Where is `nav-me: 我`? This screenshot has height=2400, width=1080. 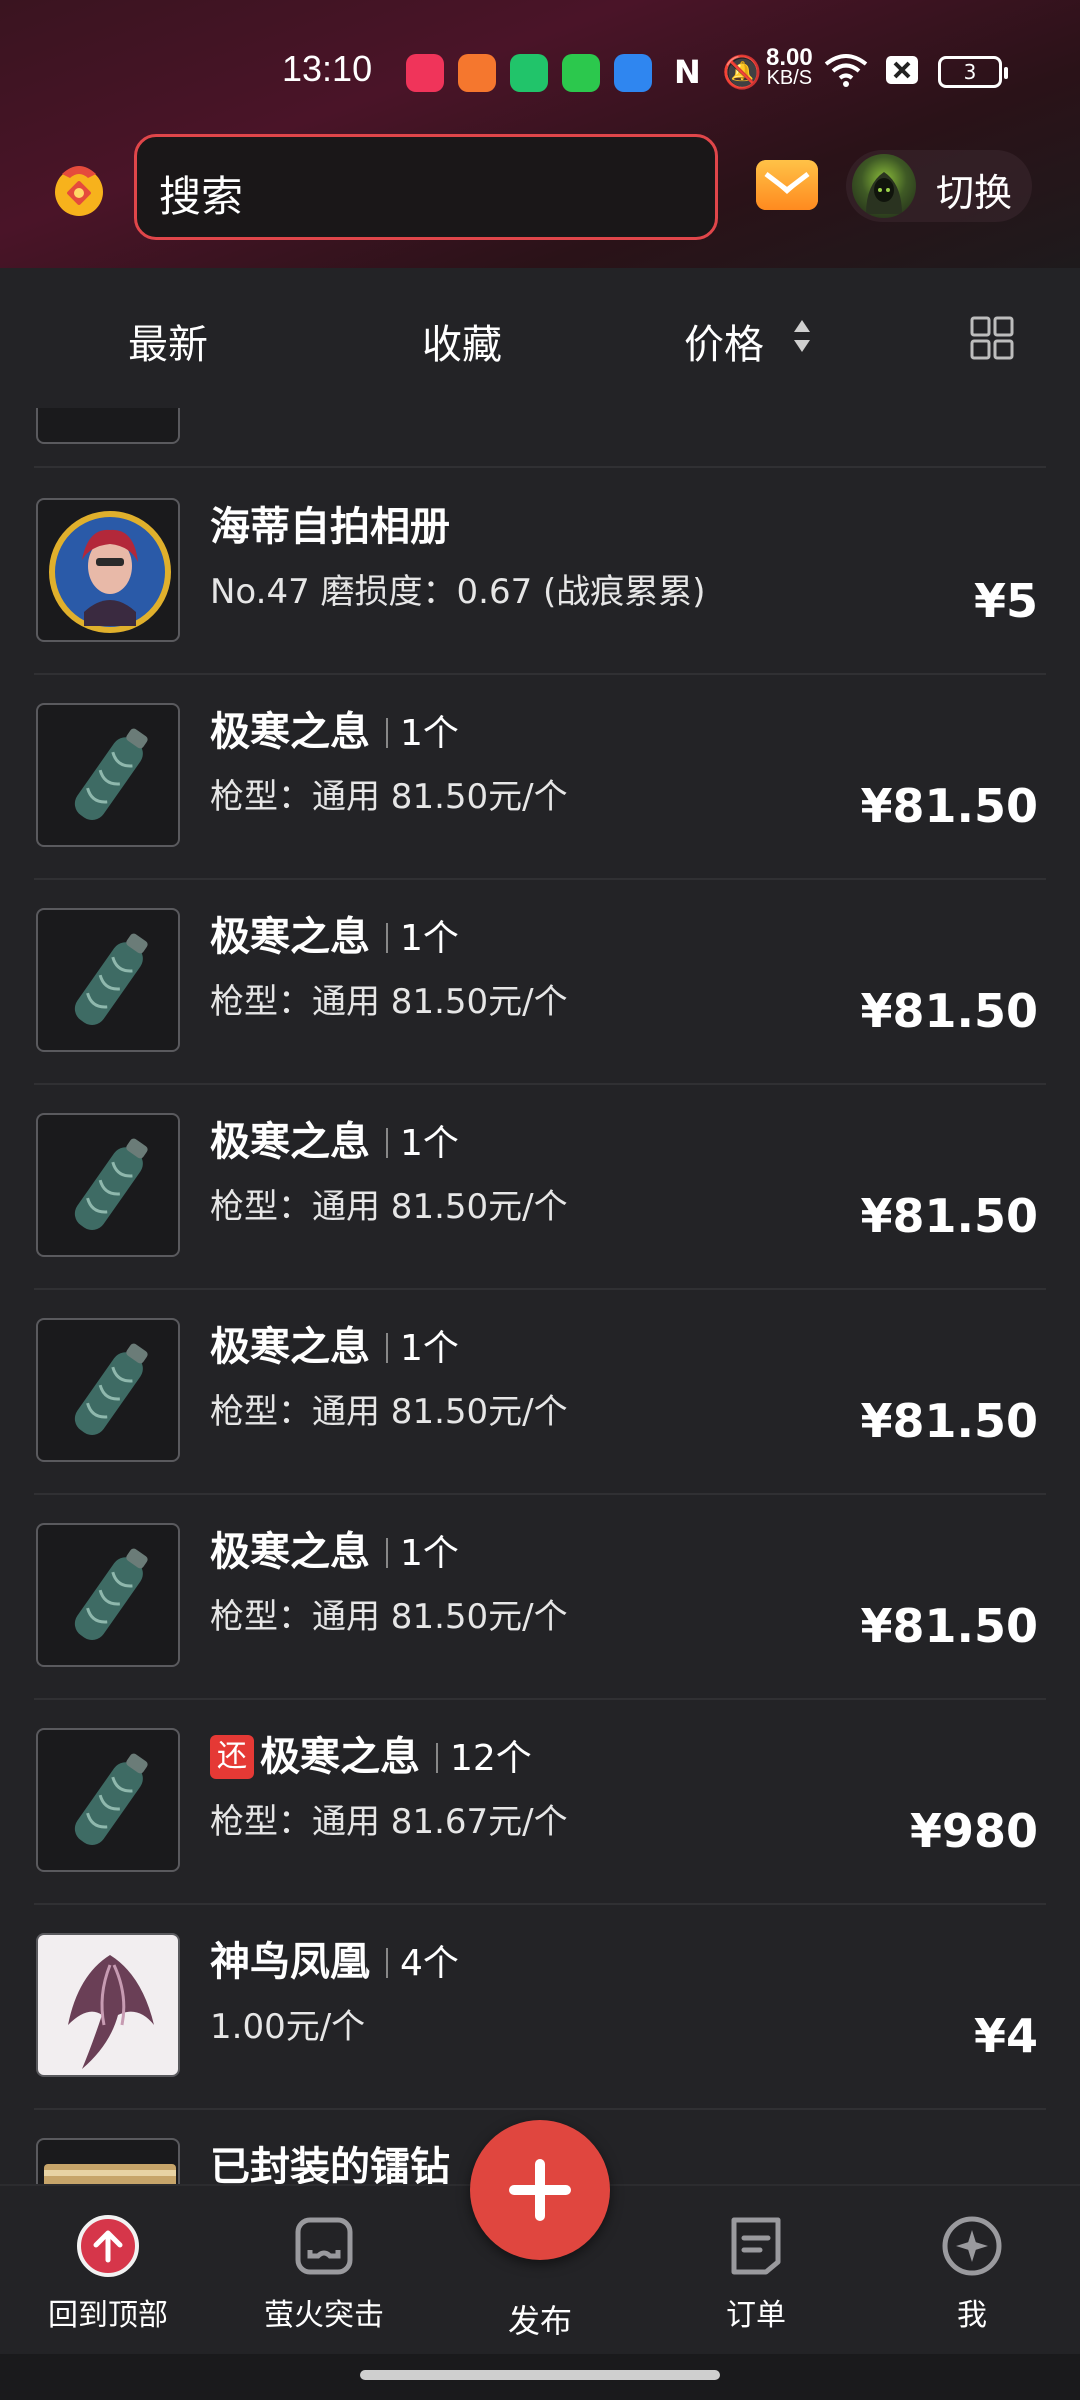 nav-me: 我 is located at coordinates (972, 2274).